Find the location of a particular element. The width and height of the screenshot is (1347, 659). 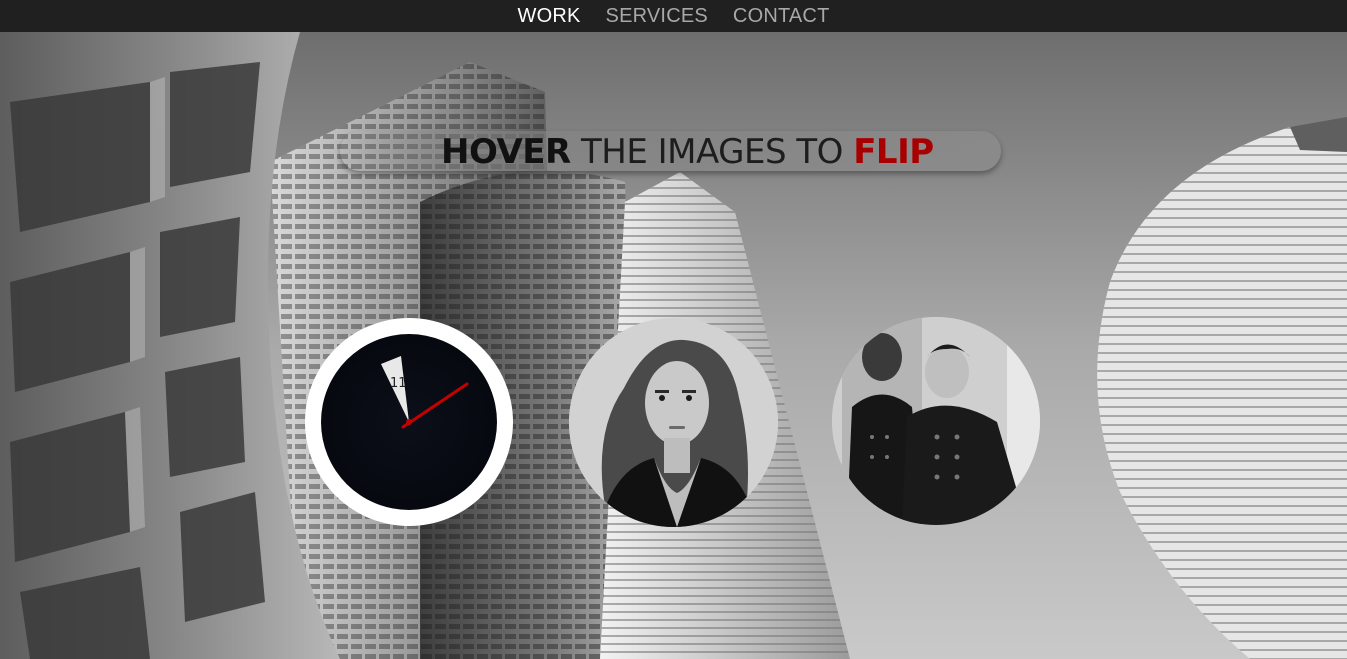

page-headline: HOVER THE IMAGES TO FLIP is located at coordinates (687, 152).